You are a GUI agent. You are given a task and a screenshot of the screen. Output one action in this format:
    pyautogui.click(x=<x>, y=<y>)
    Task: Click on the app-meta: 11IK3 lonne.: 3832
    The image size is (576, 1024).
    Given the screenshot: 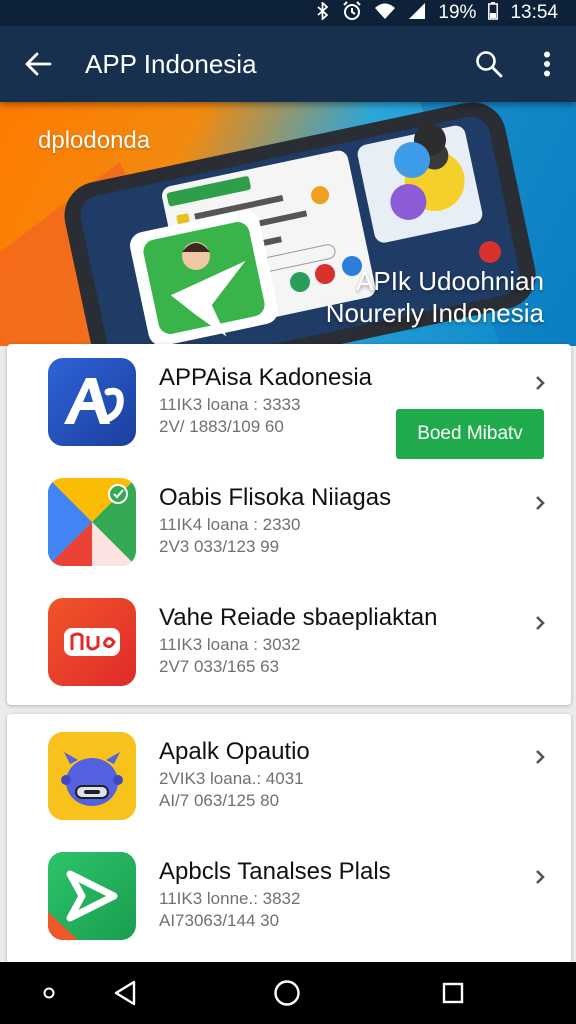 What is the action you would take?
    pyautogui.click(x=230, y=898)
    